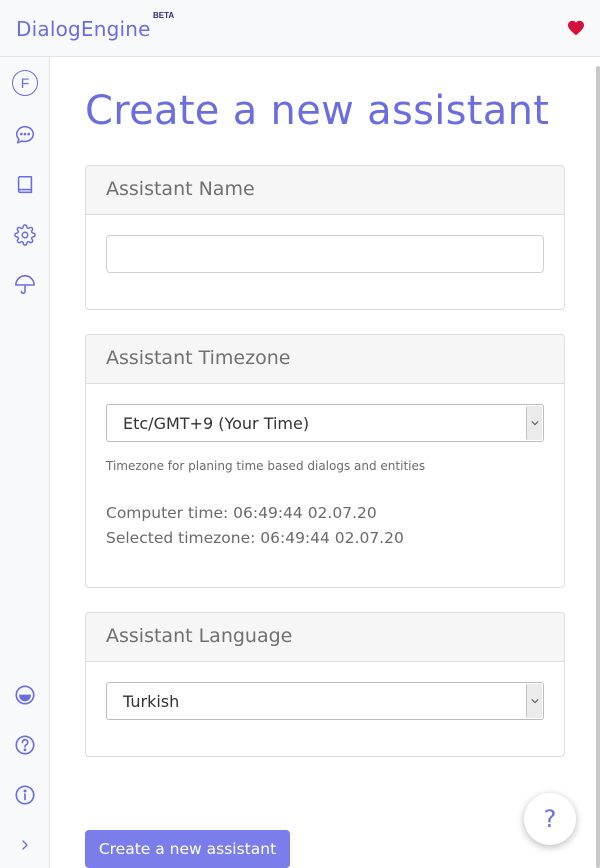  I want to click on selected-timezone-time: Selected timezone: 06:49:44 02.07.20, so click(255, 538).